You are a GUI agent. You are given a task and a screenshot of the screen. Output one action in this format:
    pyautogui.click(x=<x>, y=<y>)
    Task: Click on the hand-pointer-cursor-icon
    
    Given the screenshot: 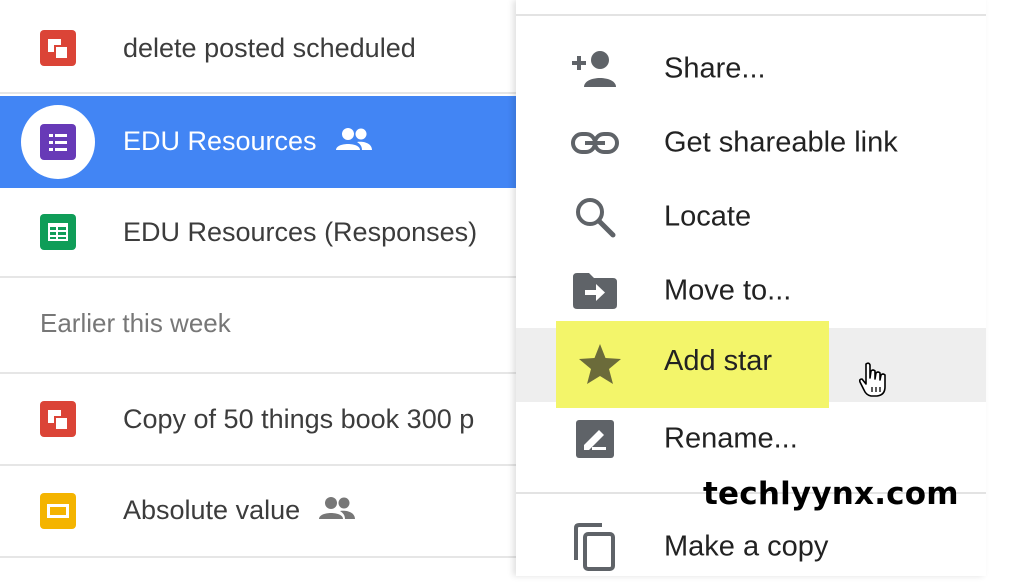 What is the action you would take?
    pyautogui.click(x=873, y=382)
    